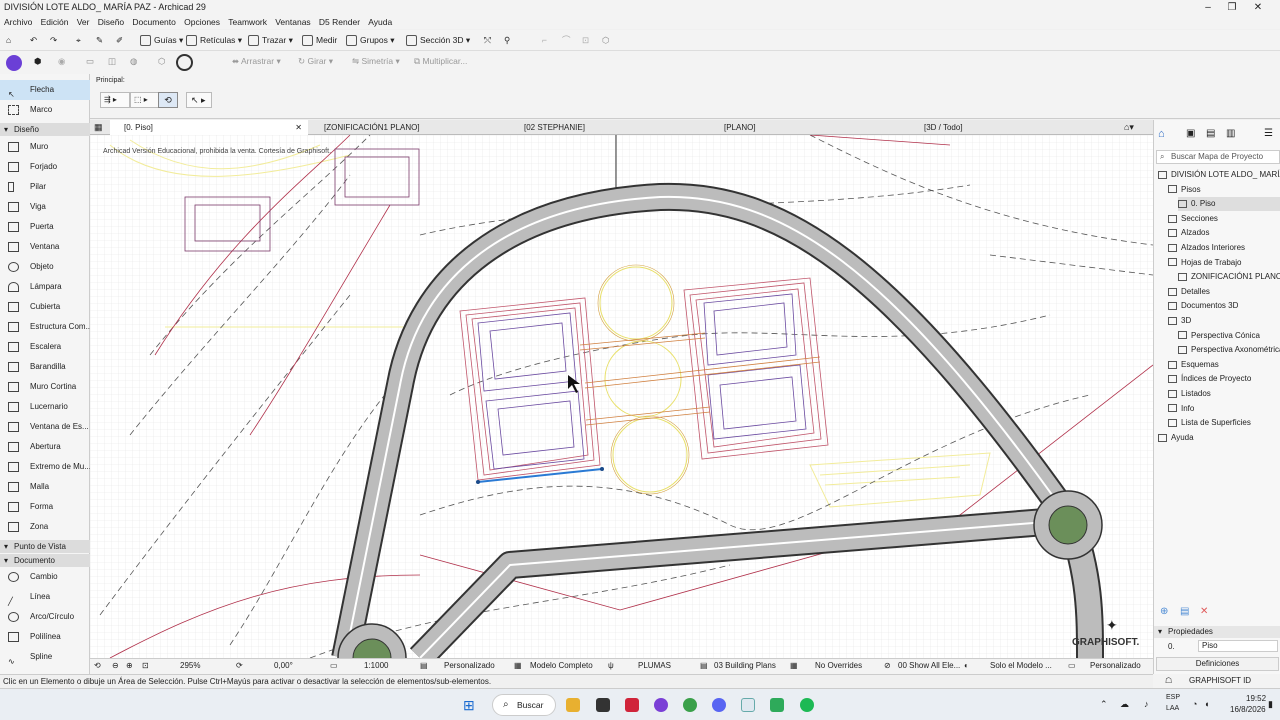 Image resolution: width=1280 pixels, height=720 pixels. What do you see at coordinates (438, 40) in the screenshot?
I see `seccion3d-button: Sección 3D ▾` at bounding box center [438, 40].